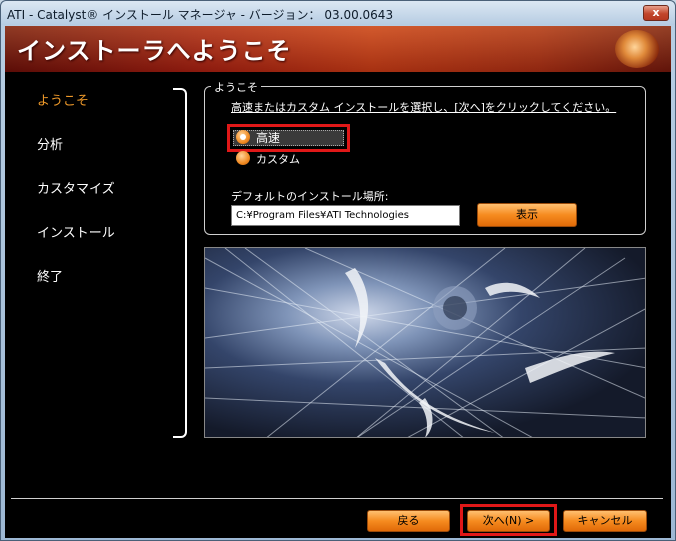  I want to click on custom-radio, so click(243, 158).